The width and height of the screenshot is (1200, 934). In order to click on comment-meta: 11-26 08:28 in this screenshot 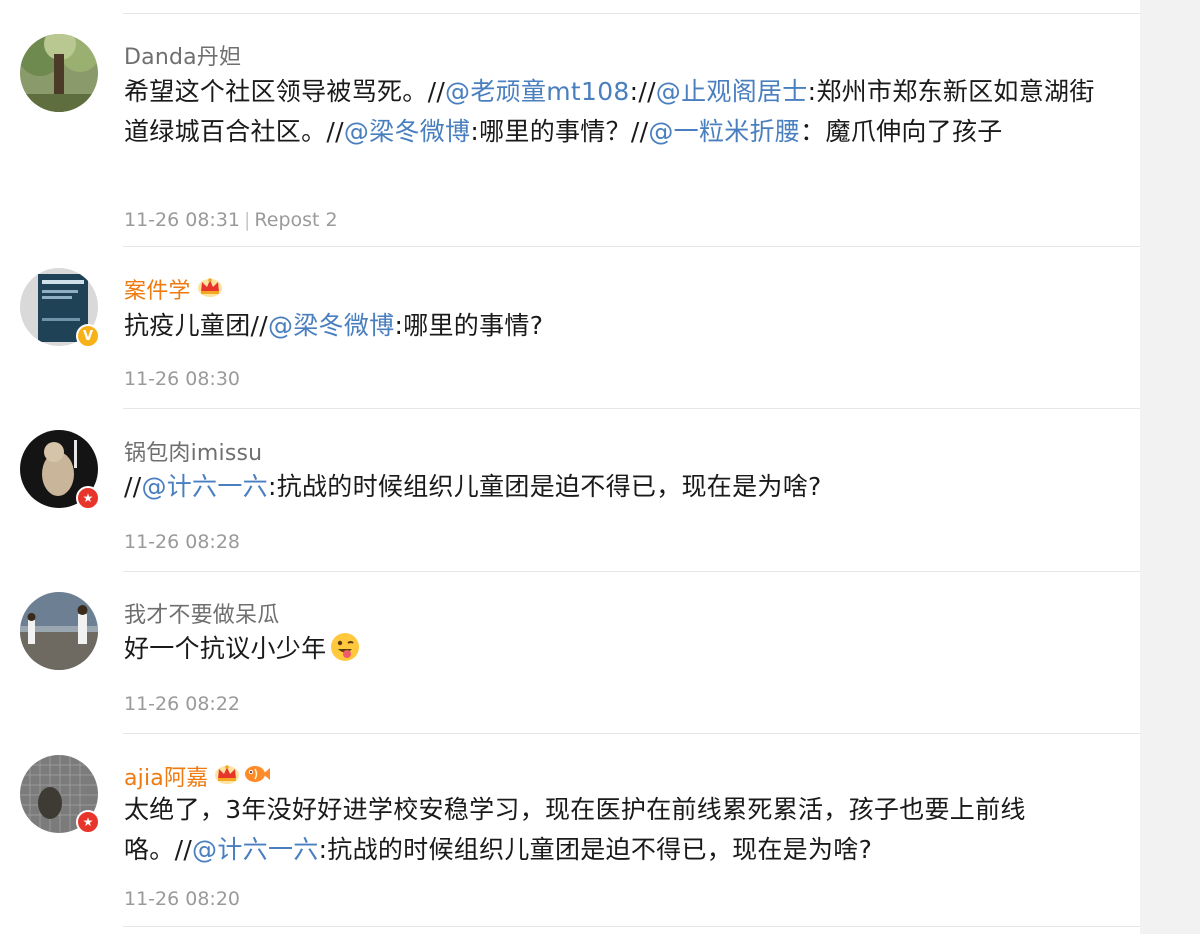, I will do `click(182, 542)`.